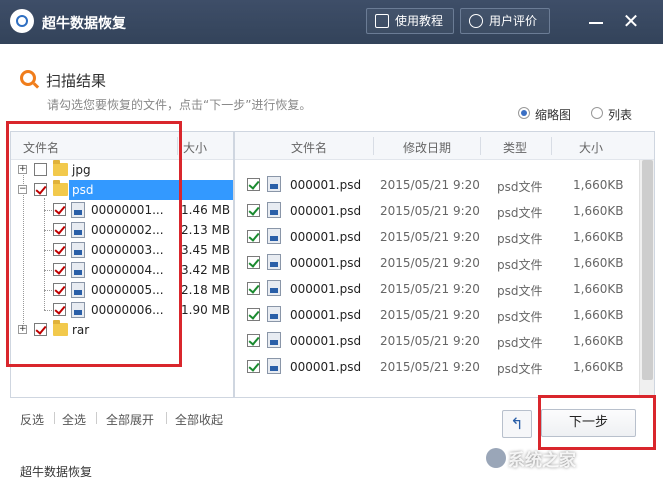  Describe the element at coordinates (206, 210) in the screenshot. I see `tree-file-size: 1.46 MB` at that location.